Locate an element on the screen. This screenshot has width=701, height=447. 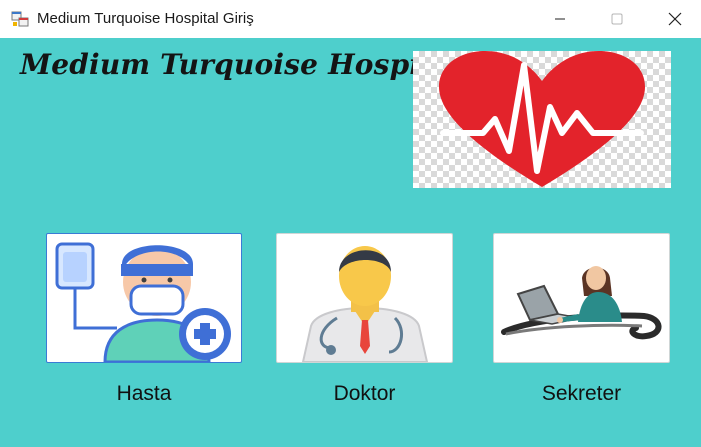
secretary-label: Sekreter is located at coordinates (581, 393).